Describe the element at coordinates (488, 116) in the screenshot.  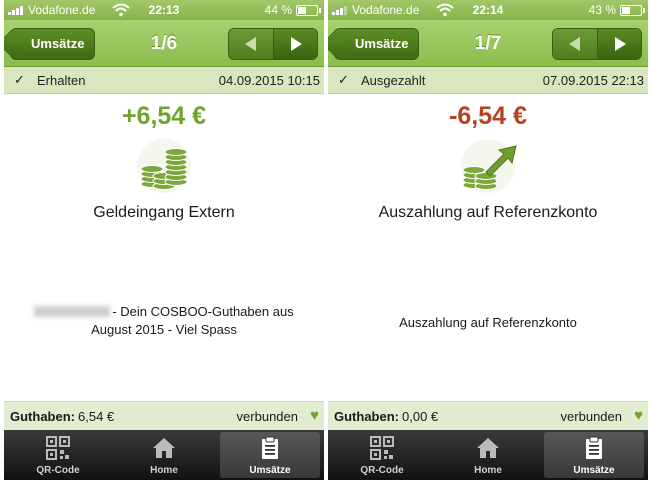
I see `transaction-amount: -6,54 €` at that location.